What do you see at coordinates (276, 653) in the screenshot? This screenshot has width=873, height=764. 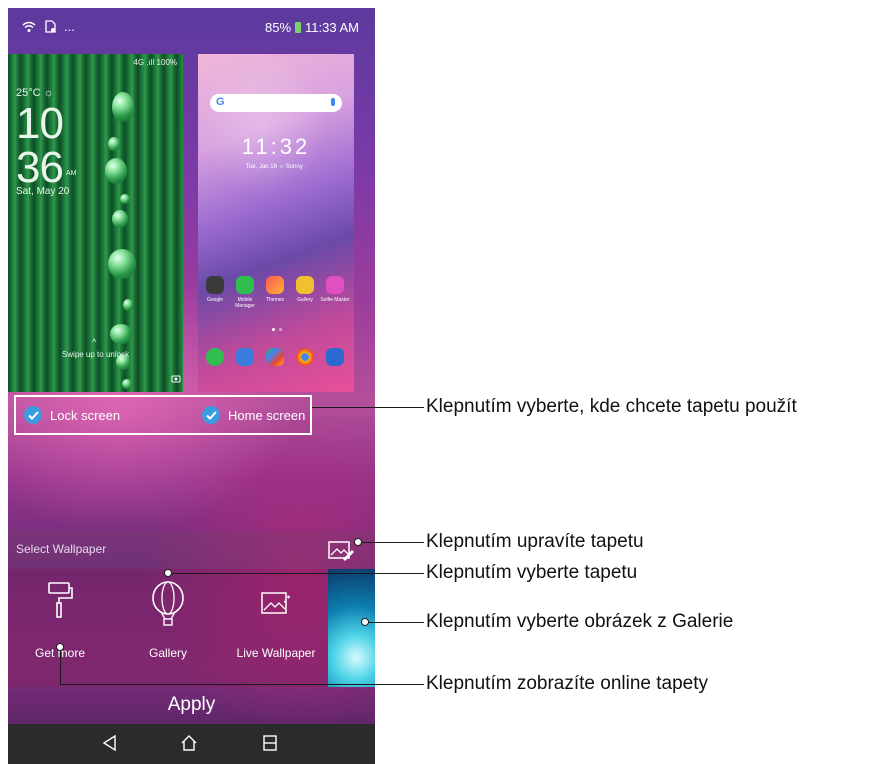 I see `live-wallpaper-label: Live Wallpaper` at bounding box center [276, 653].